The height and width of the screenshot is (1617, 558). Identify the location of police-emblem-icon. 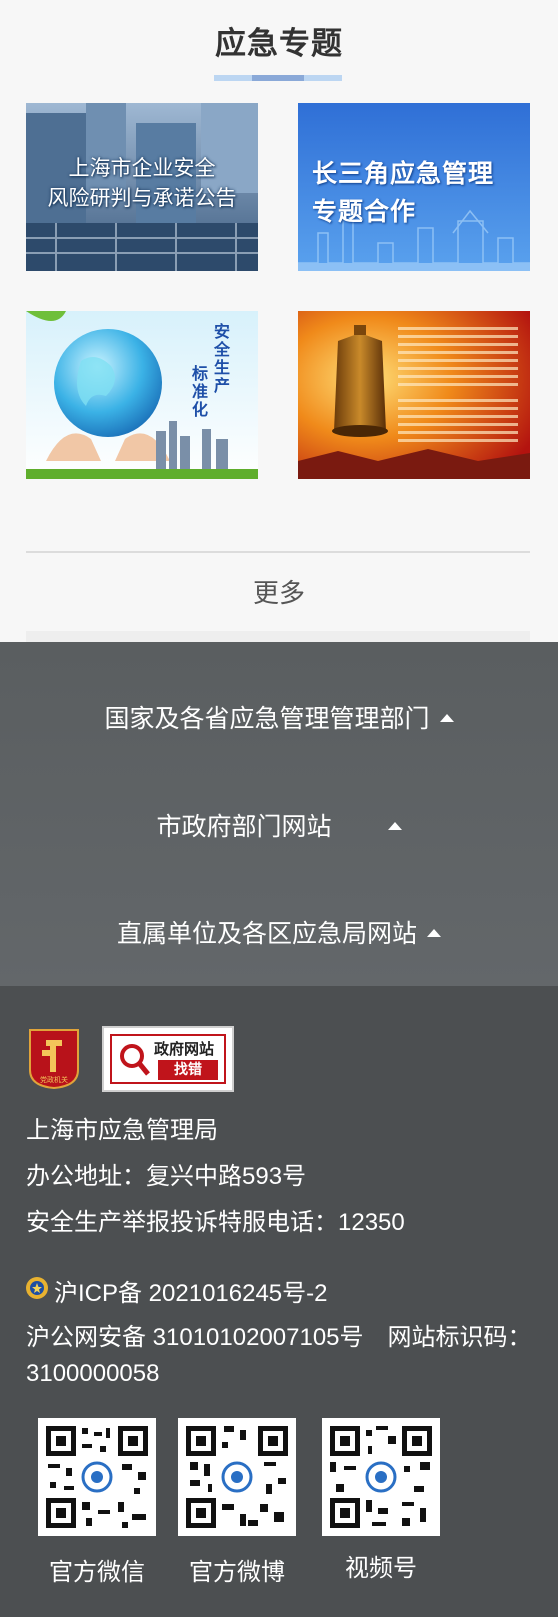
(37, 1288).